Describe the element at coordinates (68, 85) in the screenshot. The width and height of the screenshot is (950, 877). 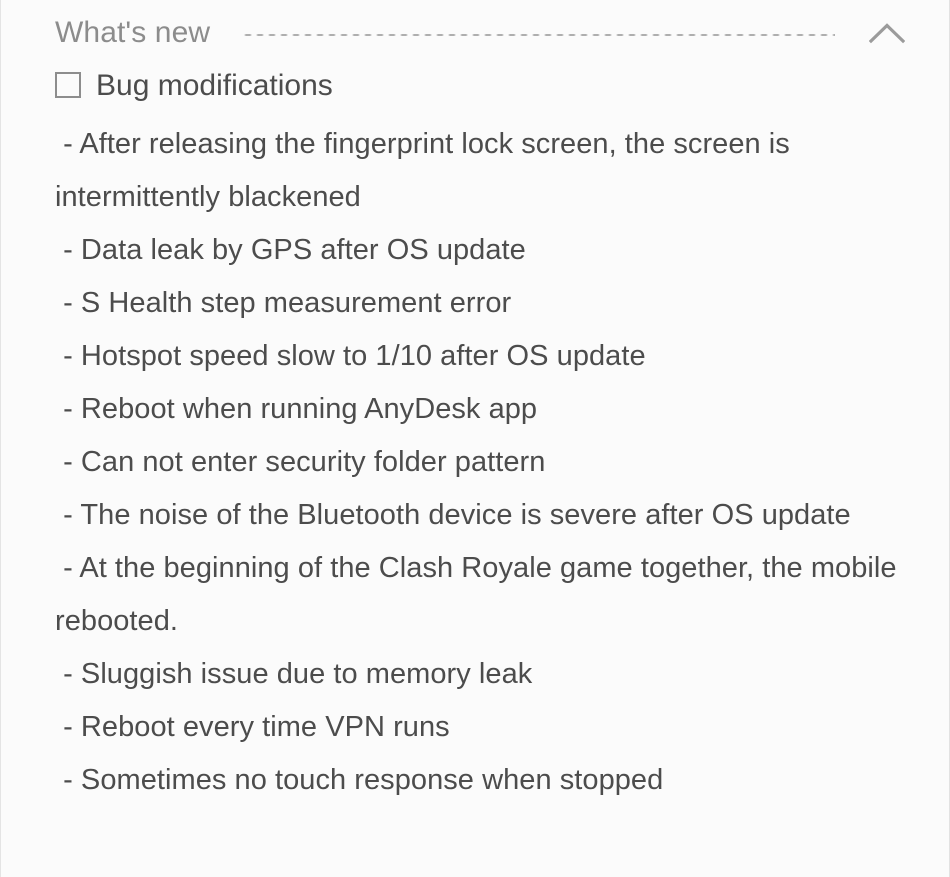
I see `unchecked-checkbox-icon` at that location.